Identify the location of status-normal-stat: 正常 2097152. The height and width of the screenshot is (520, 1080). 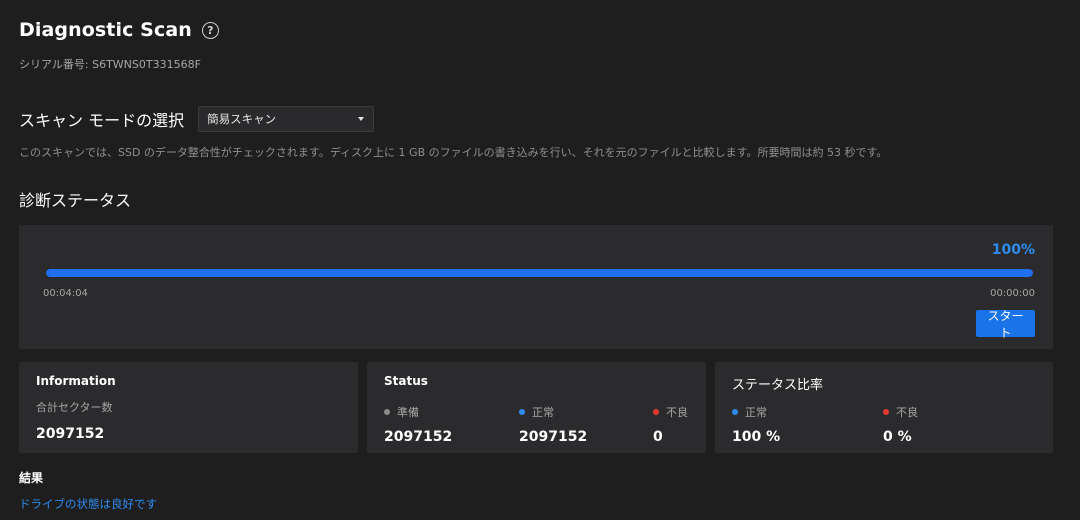
(553, 424).